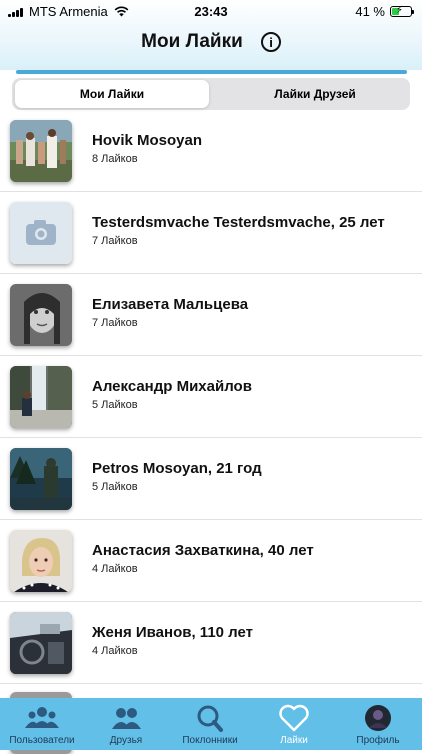 The height and width of the screenshot is (754, 422). I want to click on tab-fans-label: Поклонники, so click(210, 740).